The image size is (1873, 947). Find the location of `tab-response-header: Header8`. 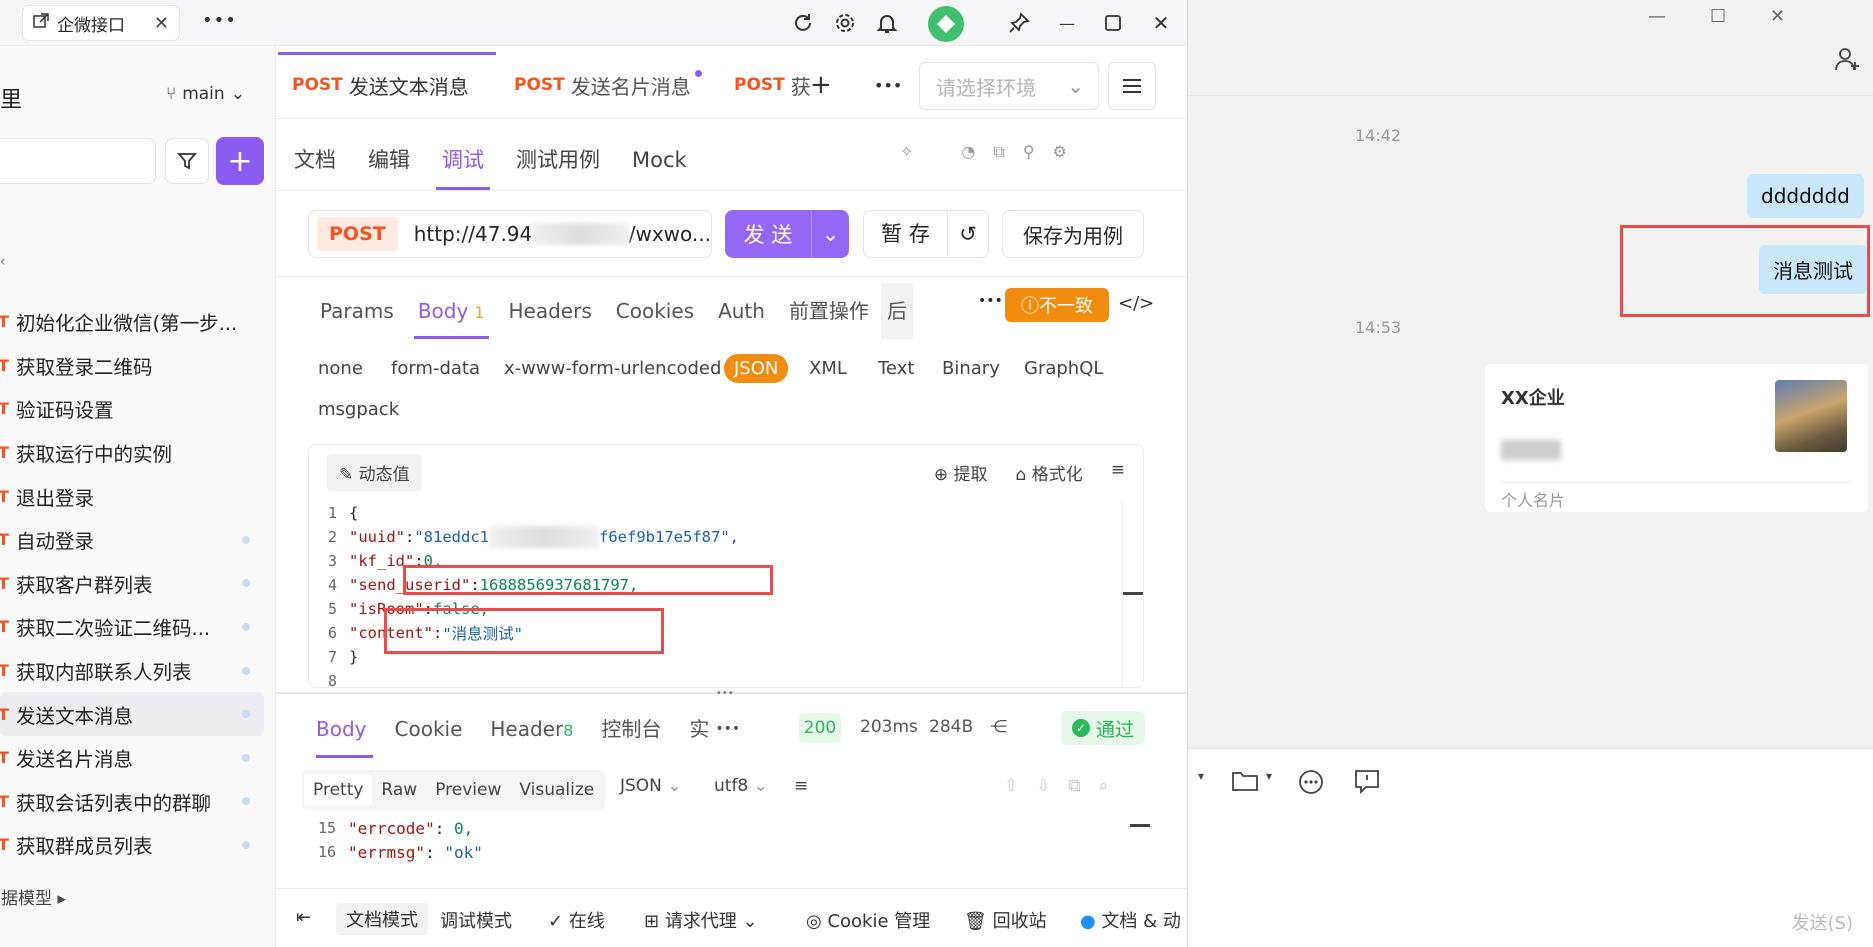

tab-response-header: Header8 is located at coordinates (531, 729).